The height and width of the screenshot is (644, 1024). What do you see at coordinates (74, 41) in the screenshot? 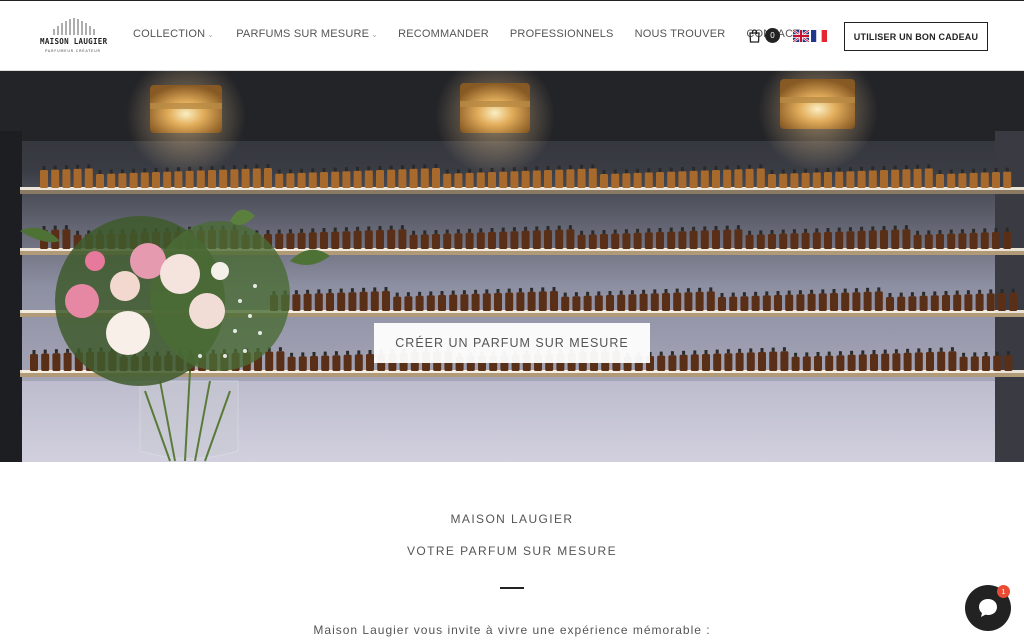
I see `logo-name: MAISON LAUGIER` at bounding box center [74, 41].